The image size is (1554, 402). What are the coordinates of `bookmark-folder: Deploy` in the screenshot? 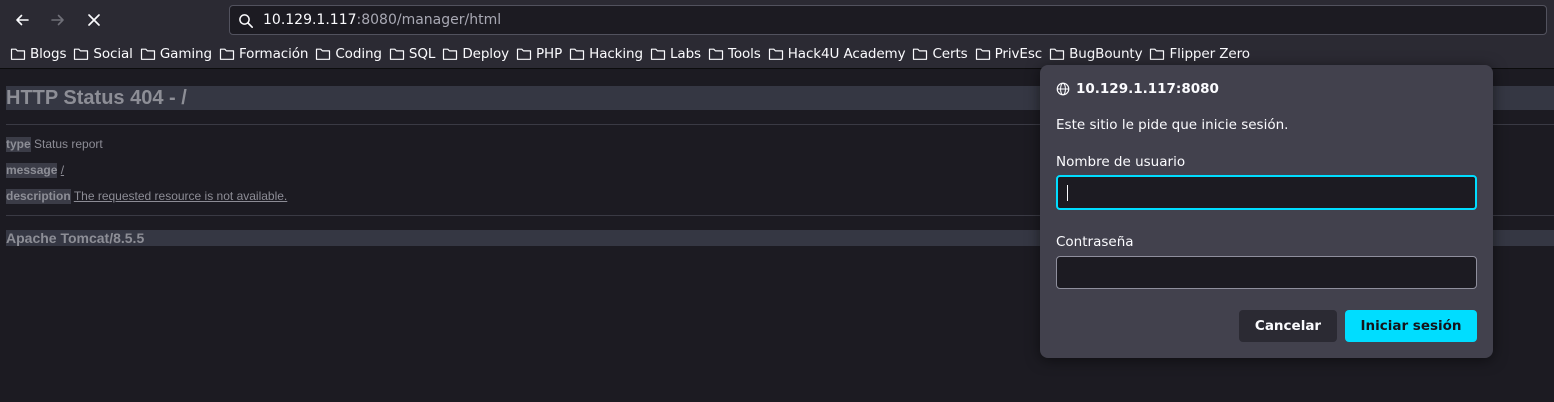 It's located at (475, 54).